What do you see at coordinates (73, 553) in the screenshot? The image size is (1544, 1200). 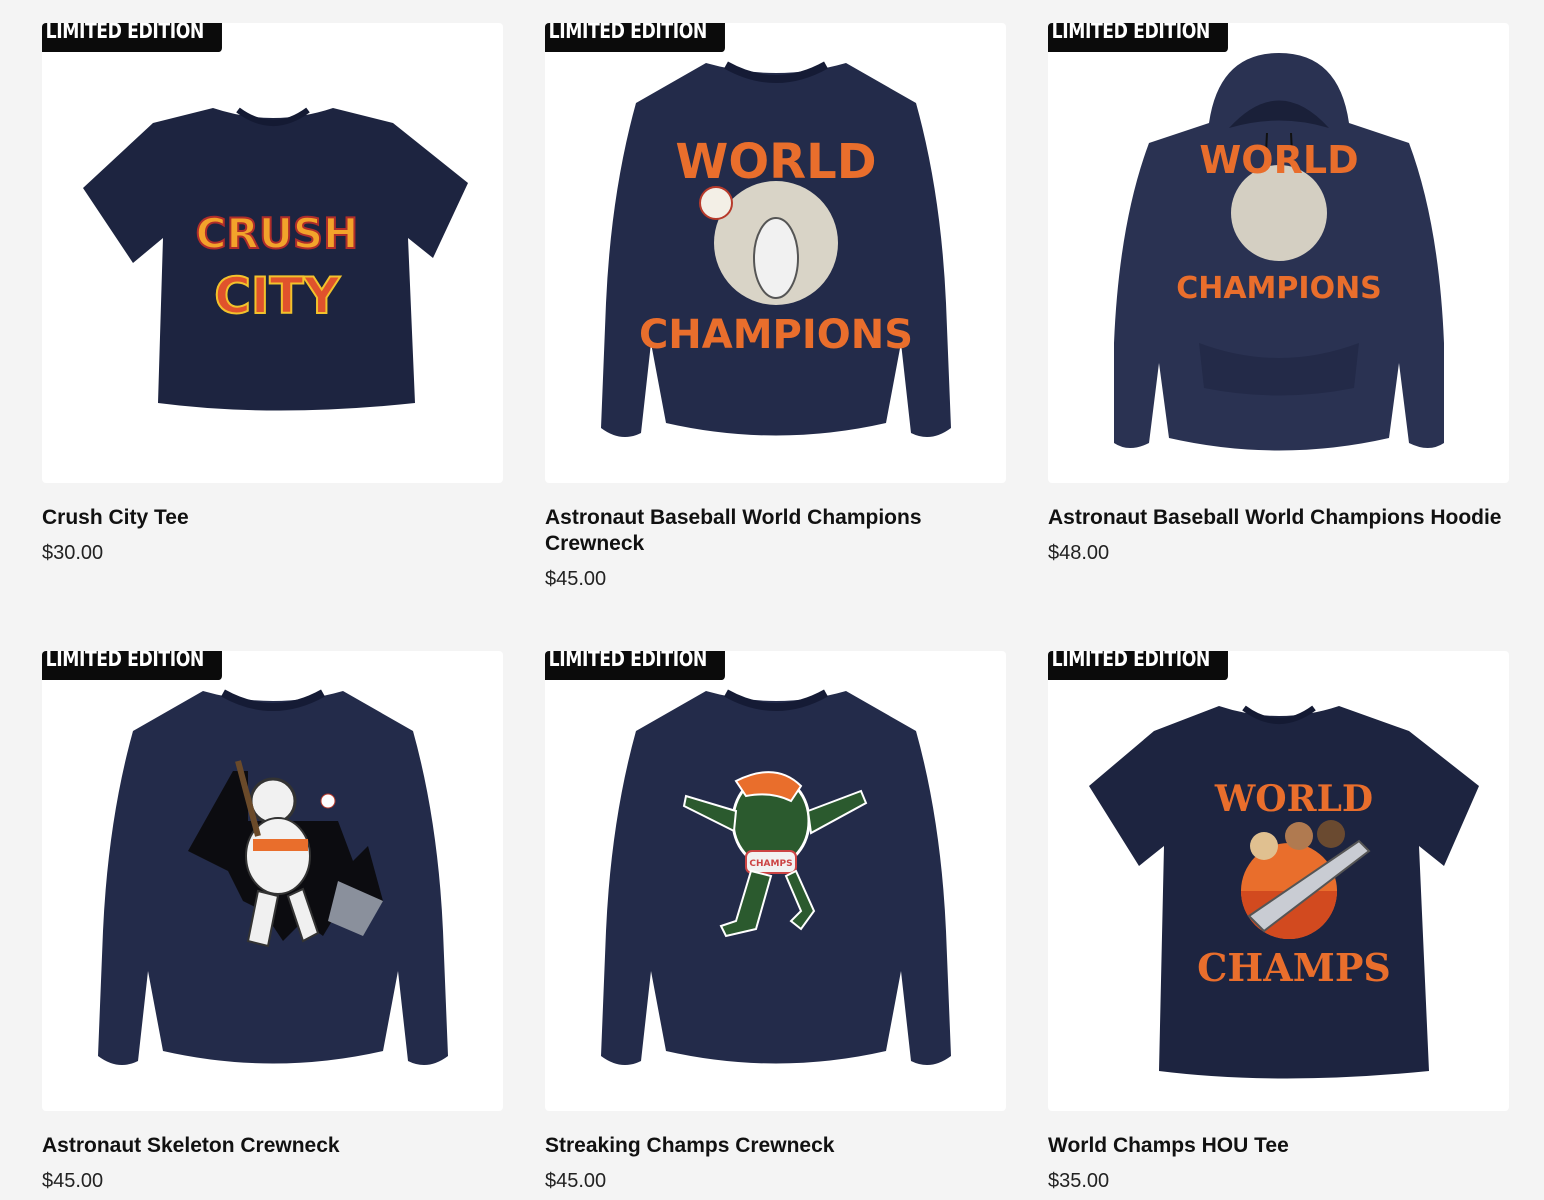 I see `product-price: $30.00` at bounding box center [73, 553].